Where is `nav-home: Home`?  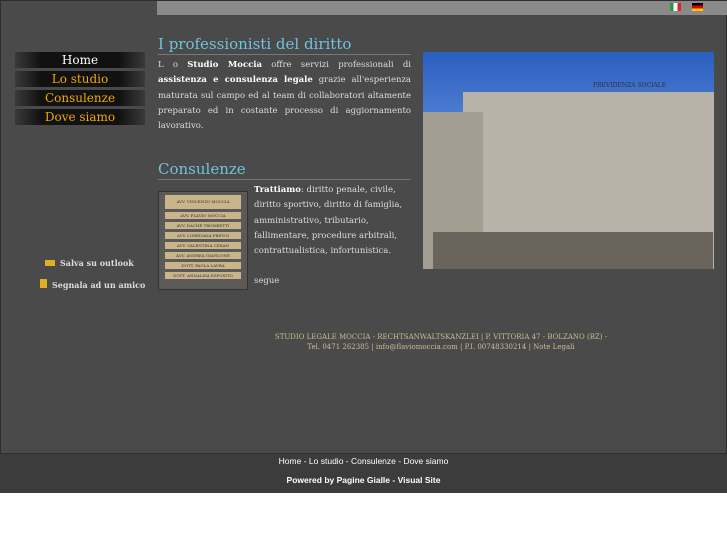 nav-home: Home is located at coordinates (80, 60).